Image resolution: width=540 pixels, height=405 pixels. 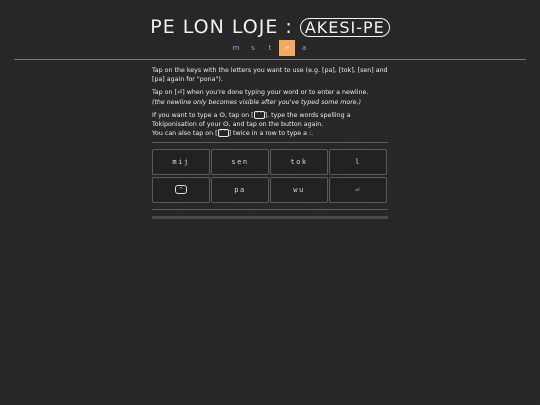 What do you see at coordinates (271, 134) in the screenshot?
I see `instruction-colon-b: ] twice in a row to type a :.` at bounding box center [271, 134].